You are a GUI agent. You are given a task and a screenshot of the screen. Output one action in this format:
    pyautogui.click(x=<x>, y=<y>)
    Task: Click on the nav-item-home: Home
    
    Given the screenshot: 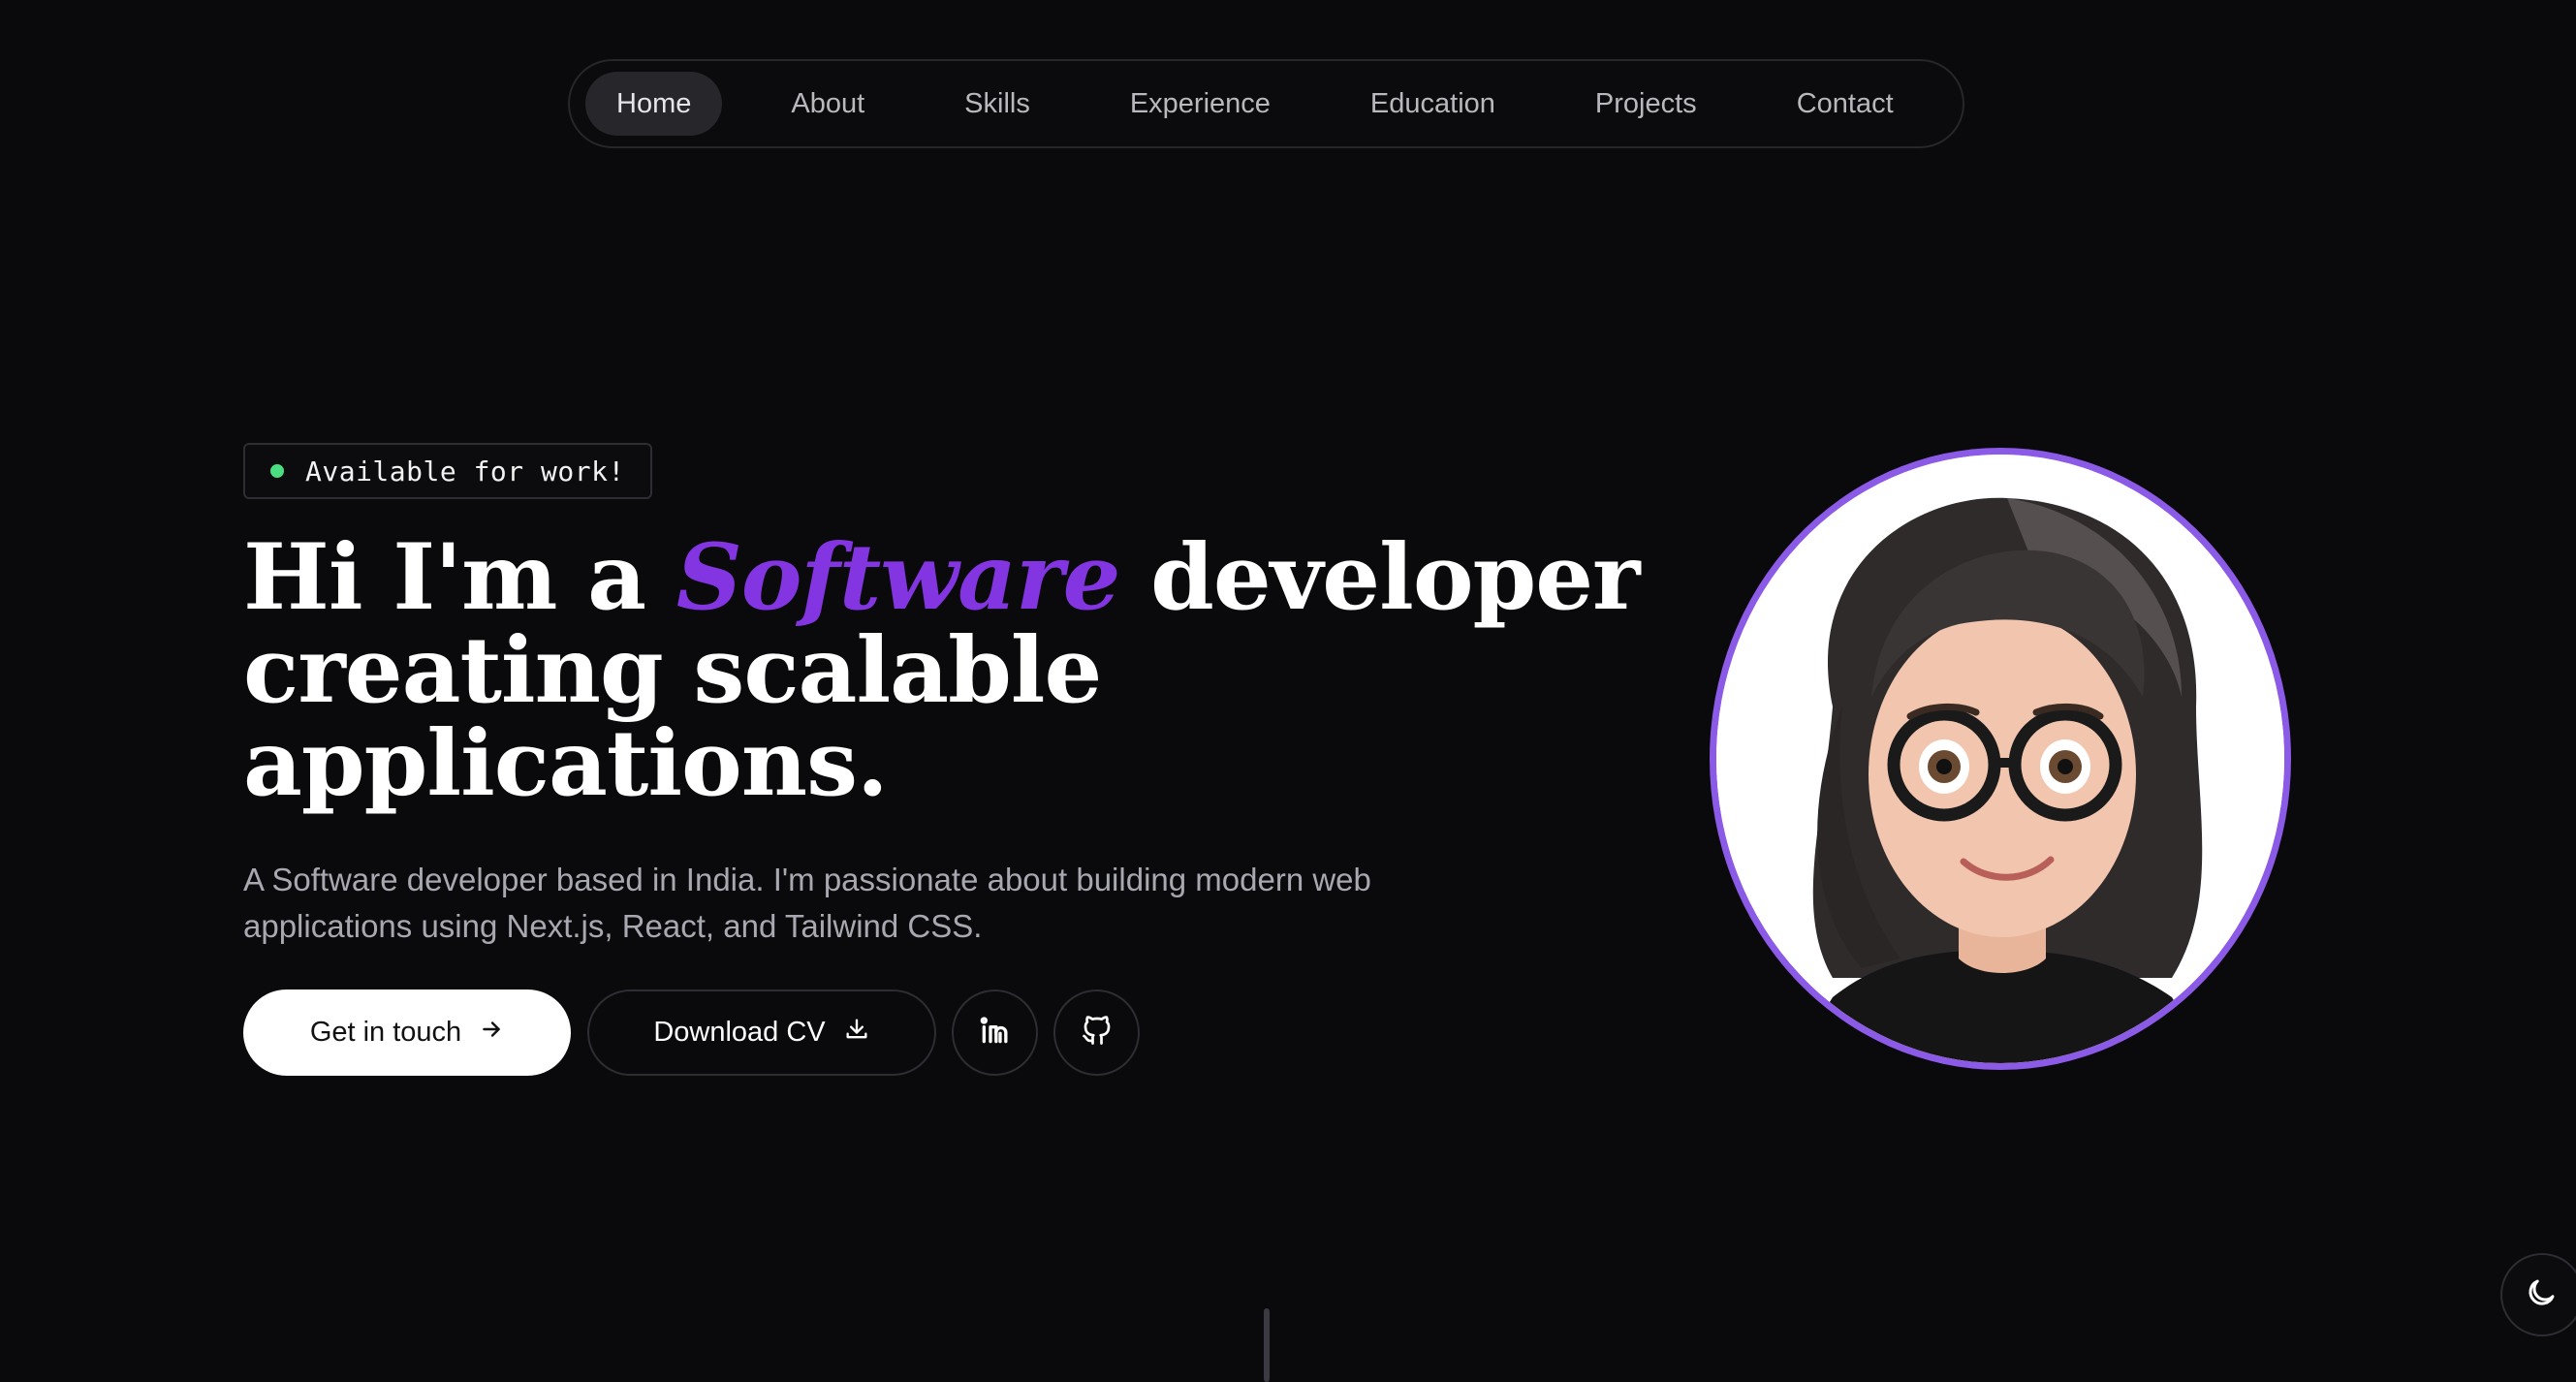 What is the action you would take?
    pyautogui.click(x=654, y=104)
    